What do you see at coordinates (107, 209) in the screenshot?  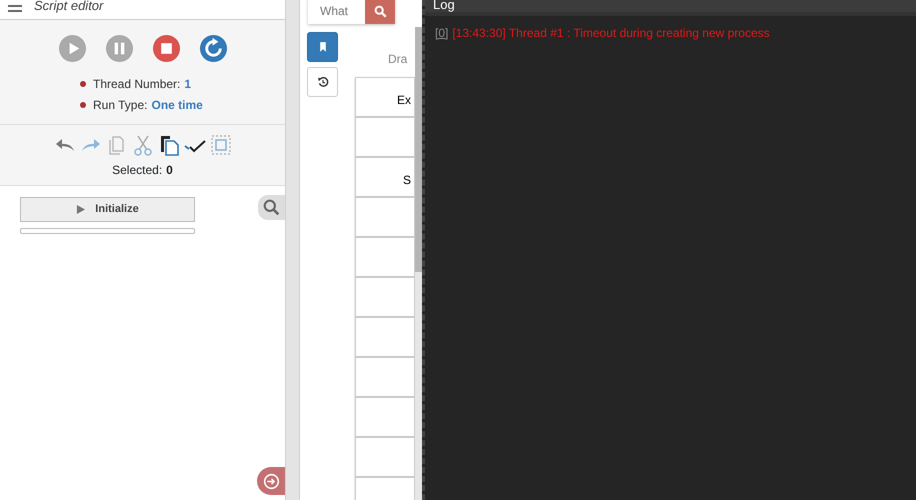 I see `initialize-button: Initialize` at bounding box center [107, 209].